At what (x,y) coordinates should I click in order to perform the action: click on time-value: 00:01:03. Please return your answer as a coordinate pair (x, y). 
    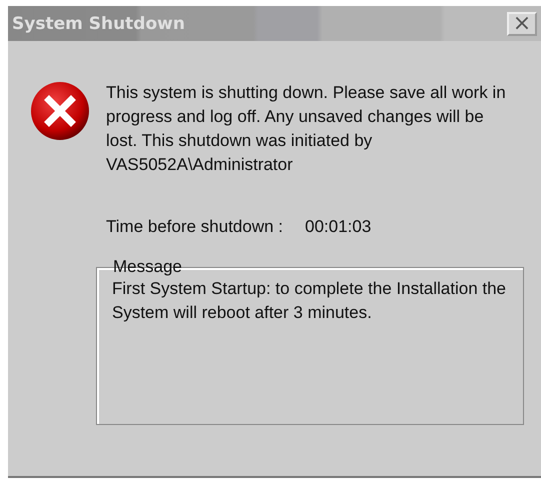
    Looking at the image, I should click on (338, 227).